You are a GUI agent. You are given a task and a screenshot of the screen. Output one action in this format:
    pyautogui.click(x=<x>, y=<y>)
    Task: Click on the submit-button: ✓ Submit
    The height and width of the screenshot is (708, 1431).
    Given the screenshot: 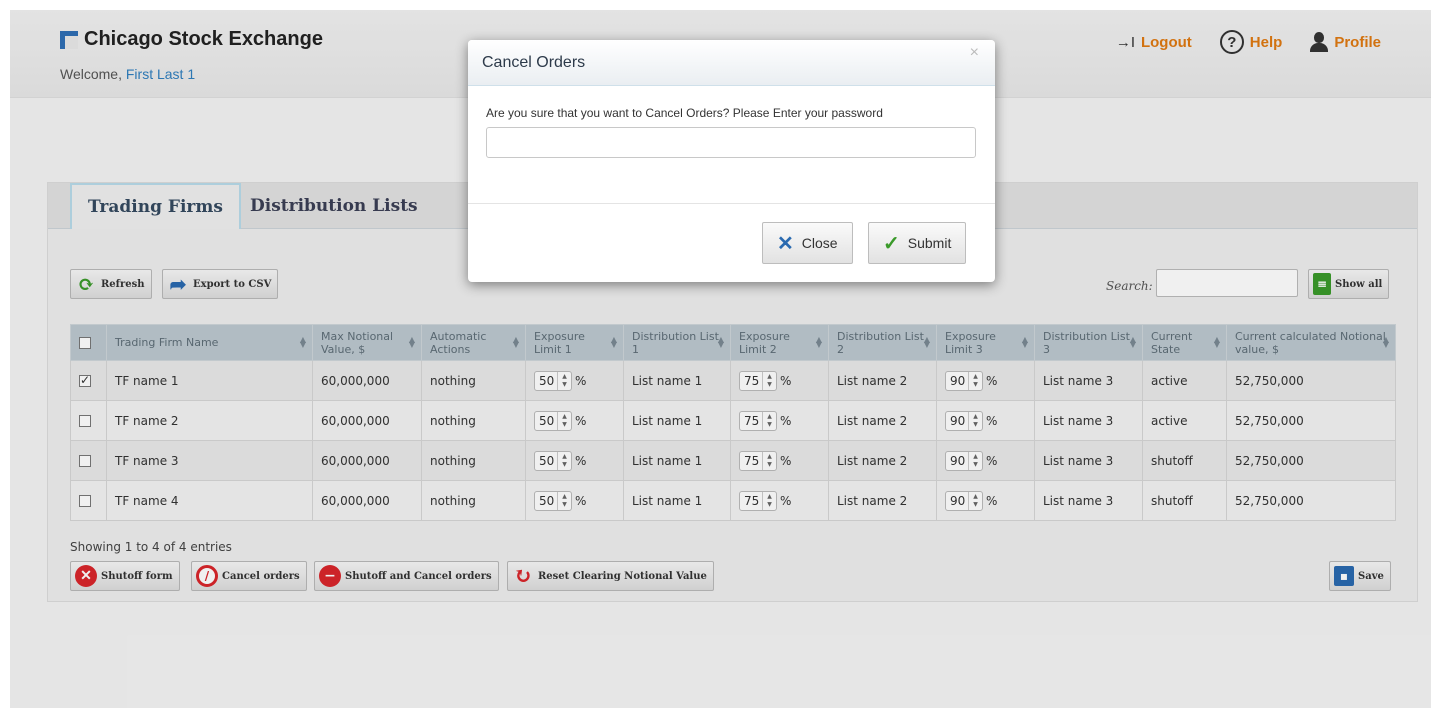 What is the action you would take?
    pyautogui.click(x=917, y=243)
    